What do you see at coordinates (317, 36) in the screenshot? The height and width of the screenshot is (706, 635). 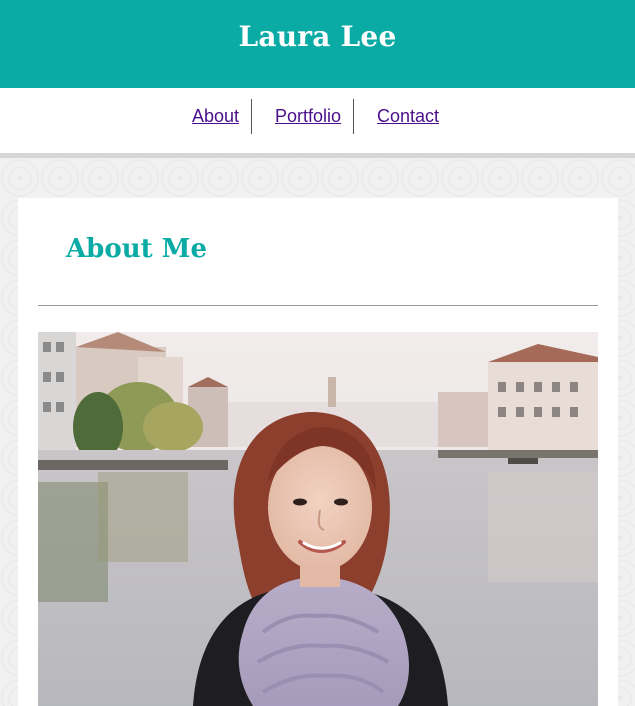 I see `site-title: Laura Lee` at bounding box center [317, 36].